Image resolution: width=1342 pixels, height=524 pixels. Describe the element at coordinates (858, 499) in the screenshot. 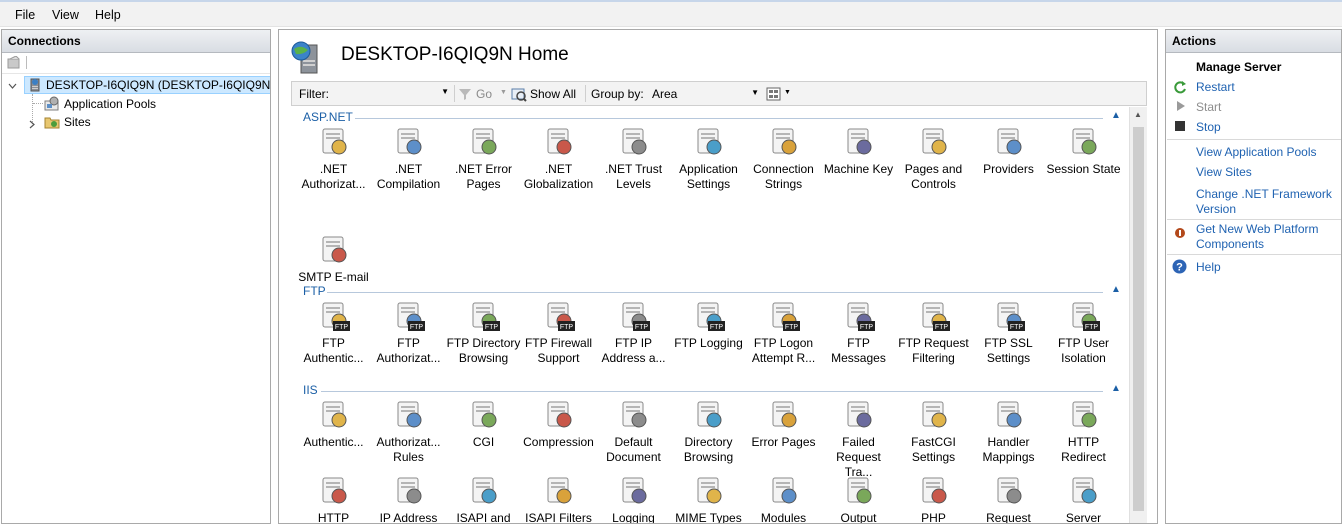

I see `feature-output-caching: Output` at that location.